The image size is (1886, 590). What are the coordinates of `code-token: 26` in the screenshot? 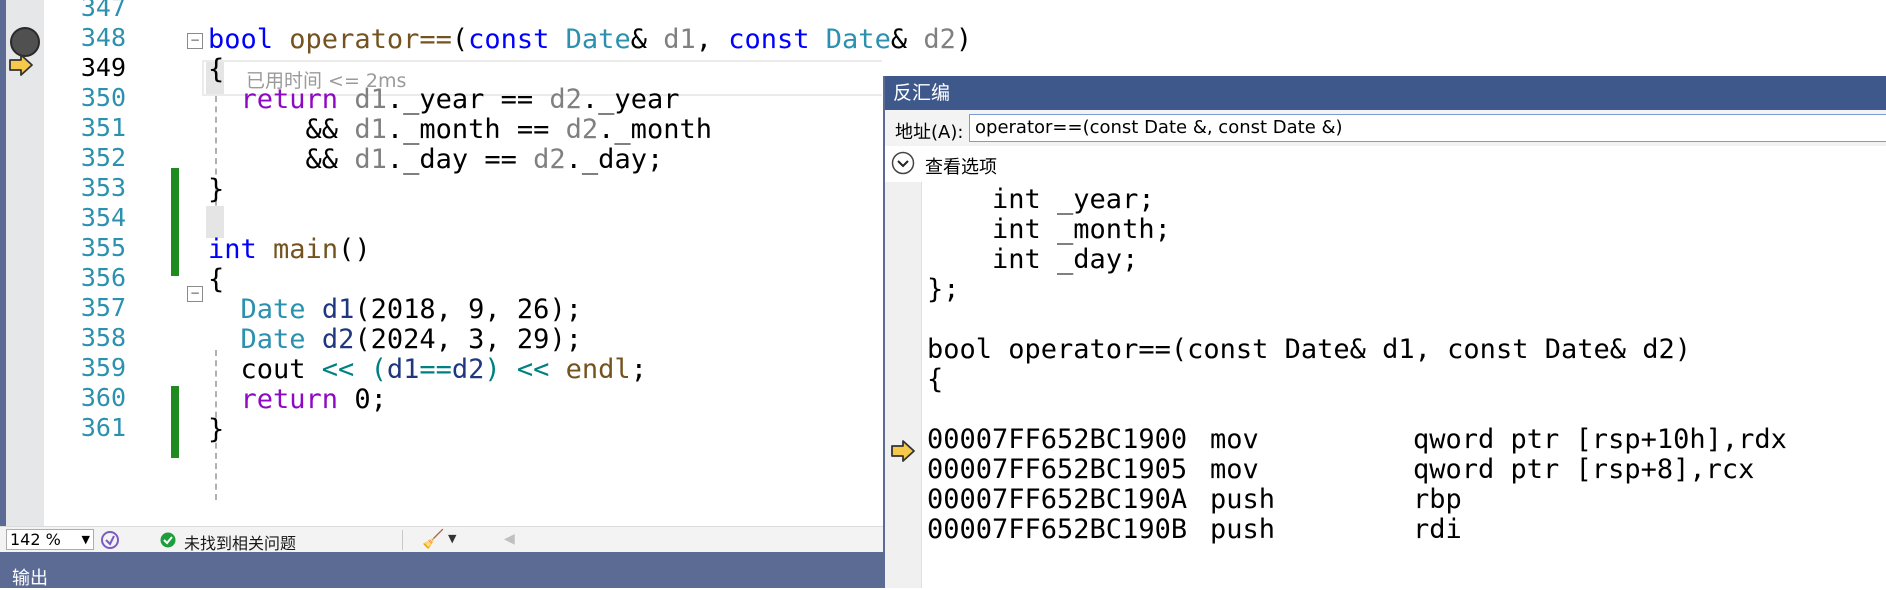 It's located at (533, 309).